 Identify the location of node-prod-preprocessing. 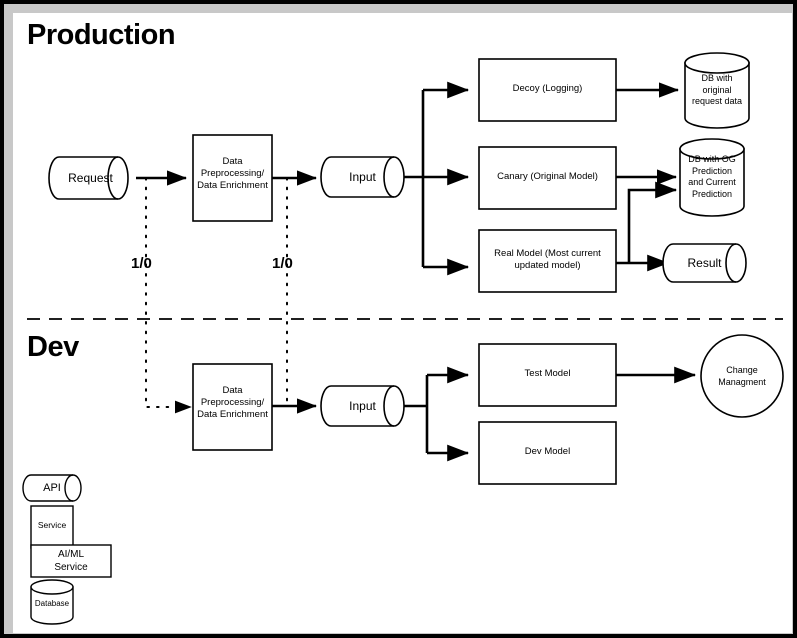
(232, 178).